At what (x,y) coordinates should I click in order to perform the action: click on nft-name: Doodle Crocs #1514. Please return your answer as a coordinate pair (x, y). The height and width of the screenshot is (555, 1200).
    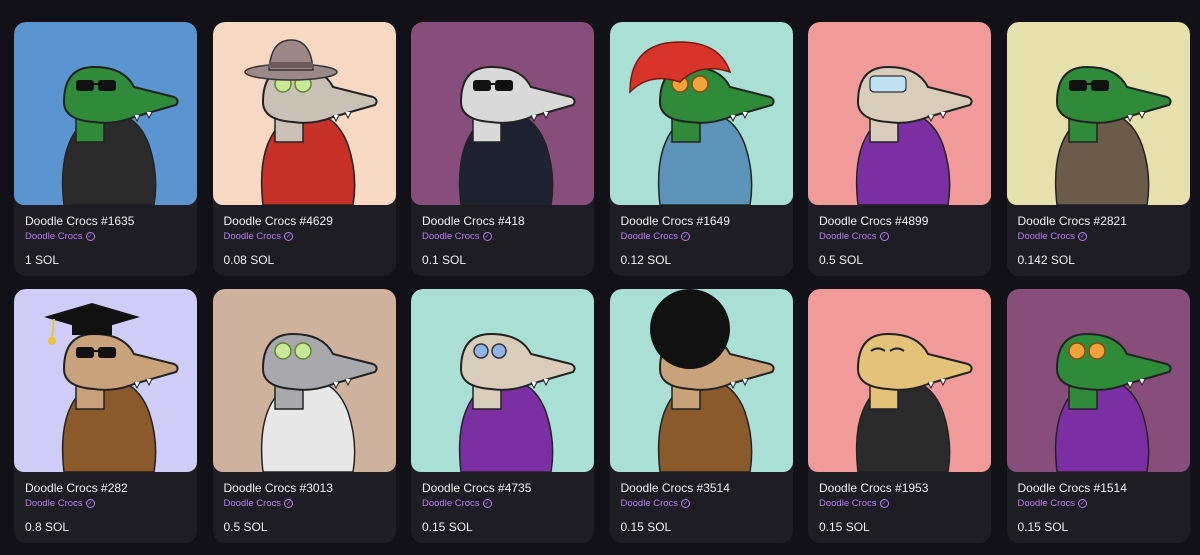
    Looking at the image, I should click on (1072, 488).